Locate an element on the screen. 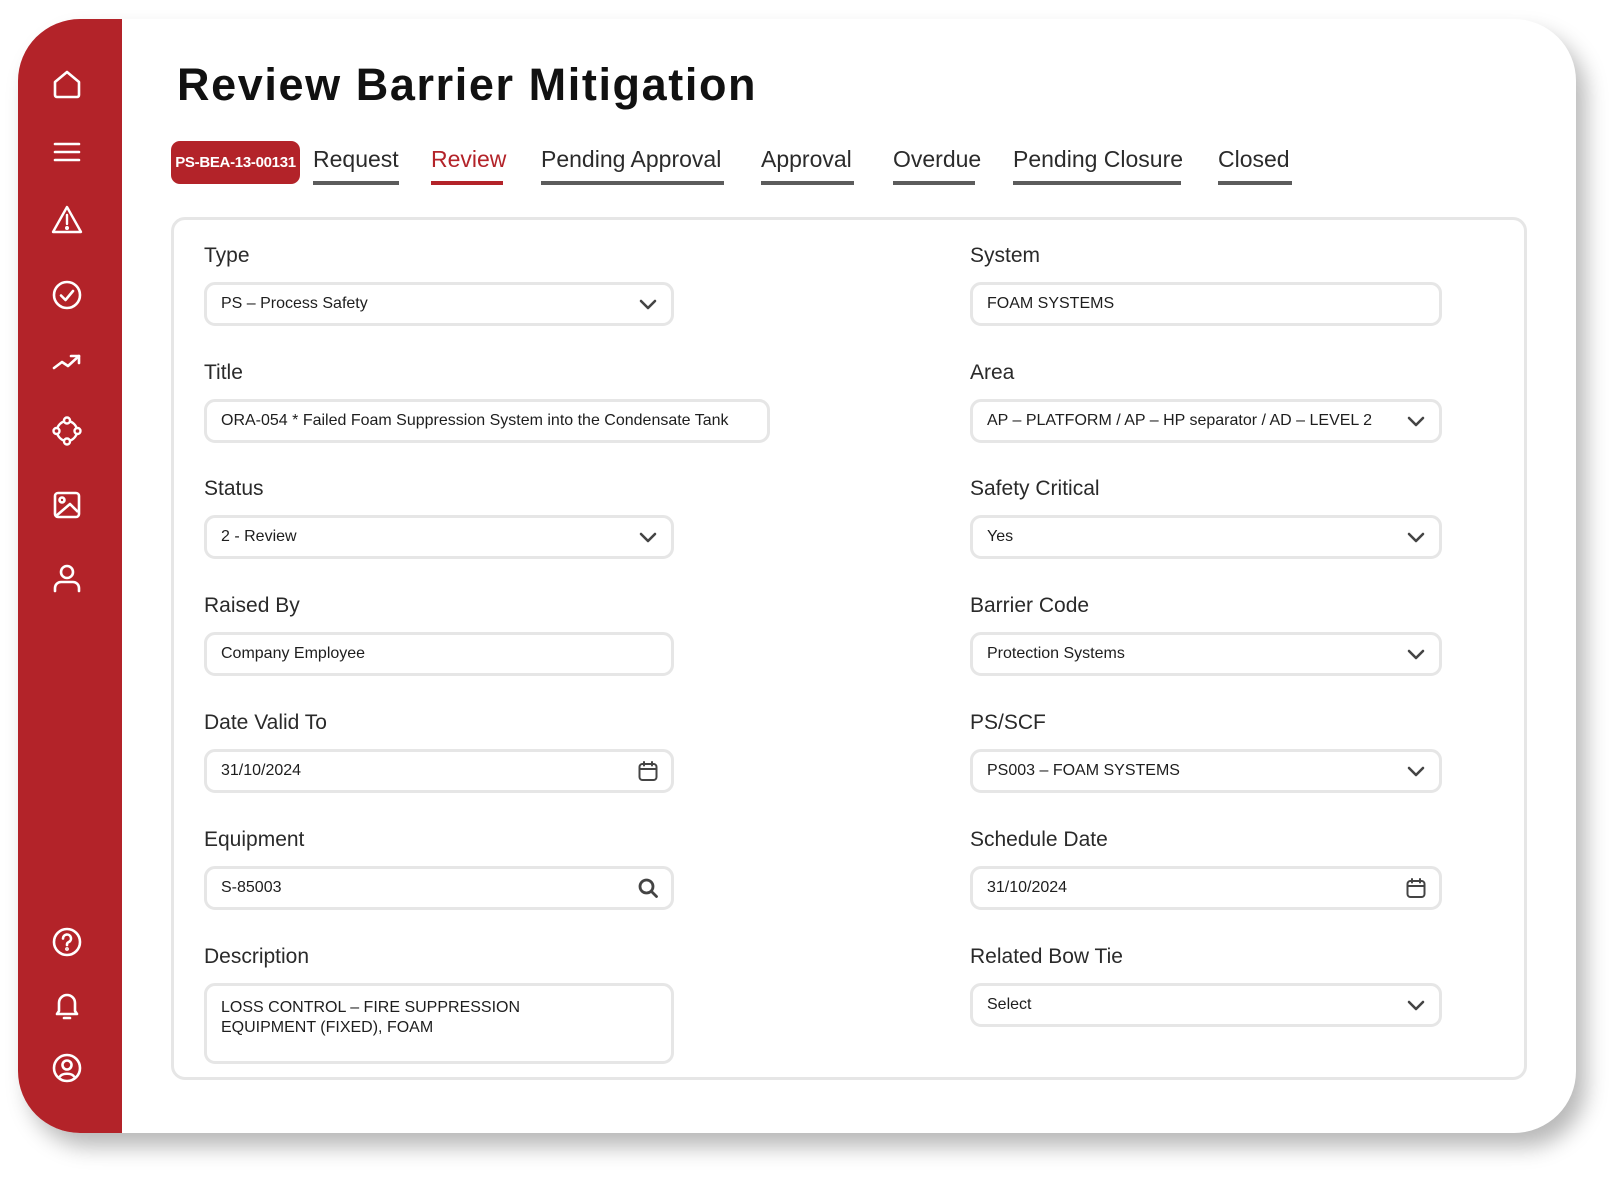  tab-label: Overdue is located at coordinates (937, 159).